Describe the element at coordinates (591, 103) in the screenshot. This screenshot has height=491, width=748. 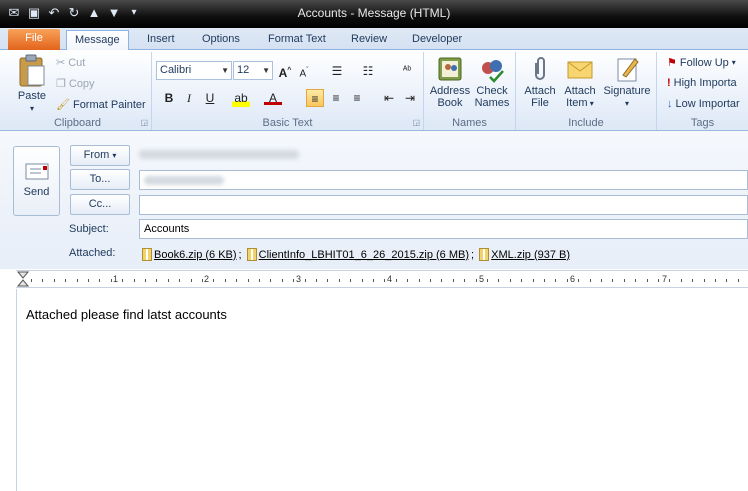
I see `attach-item-dropdown-icon: ▾` at that location.